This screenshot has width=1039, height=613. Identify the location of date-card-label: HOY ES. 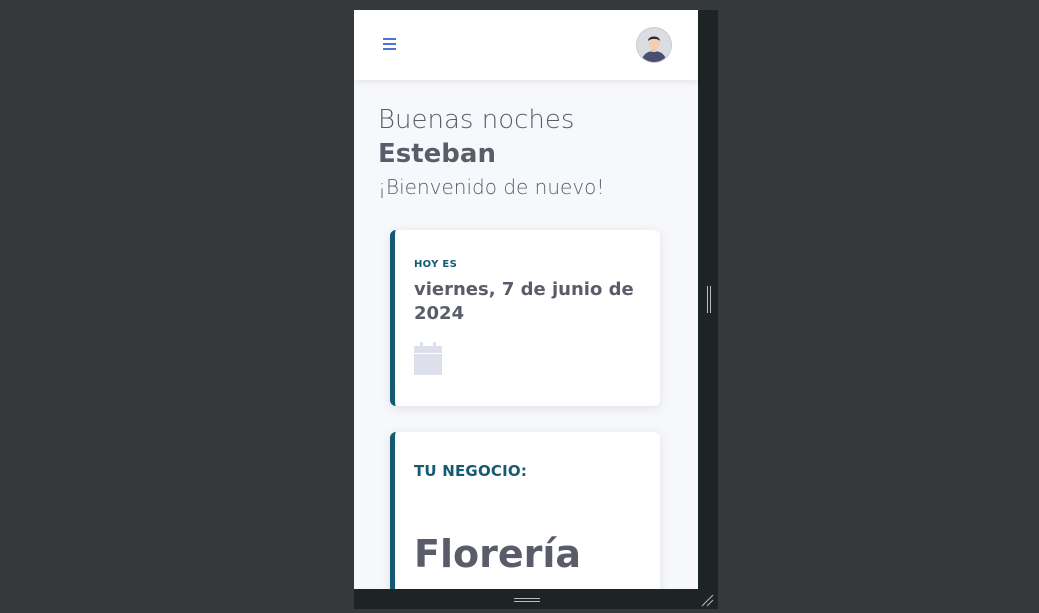
(436, 264).